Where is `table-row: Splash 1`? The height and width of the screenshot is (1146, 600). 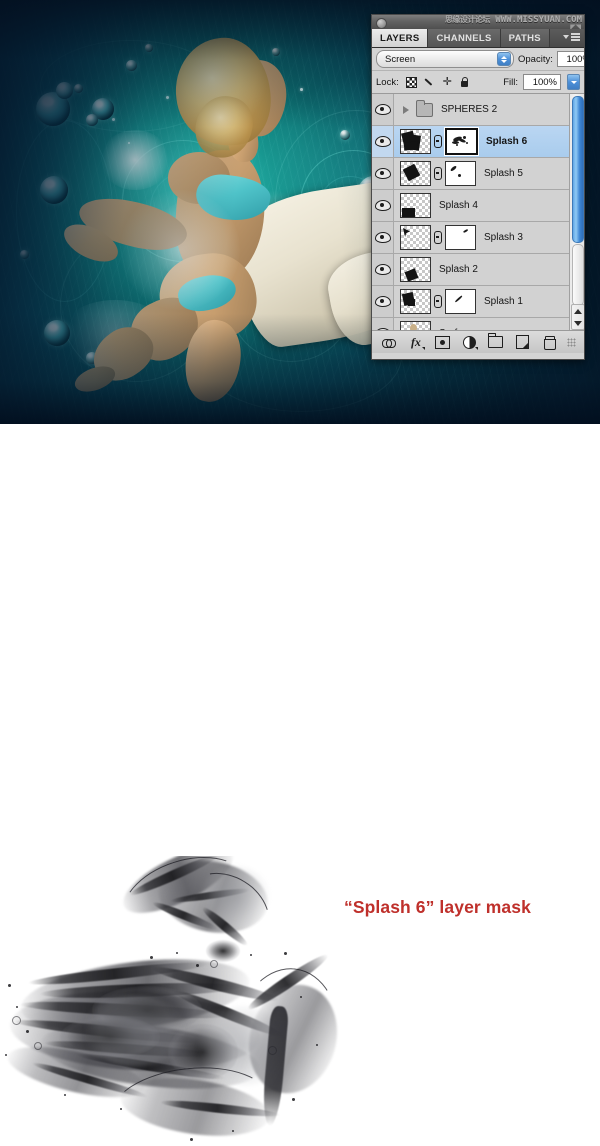
table-row: Splash 1 is located at coordinates (478, 302).